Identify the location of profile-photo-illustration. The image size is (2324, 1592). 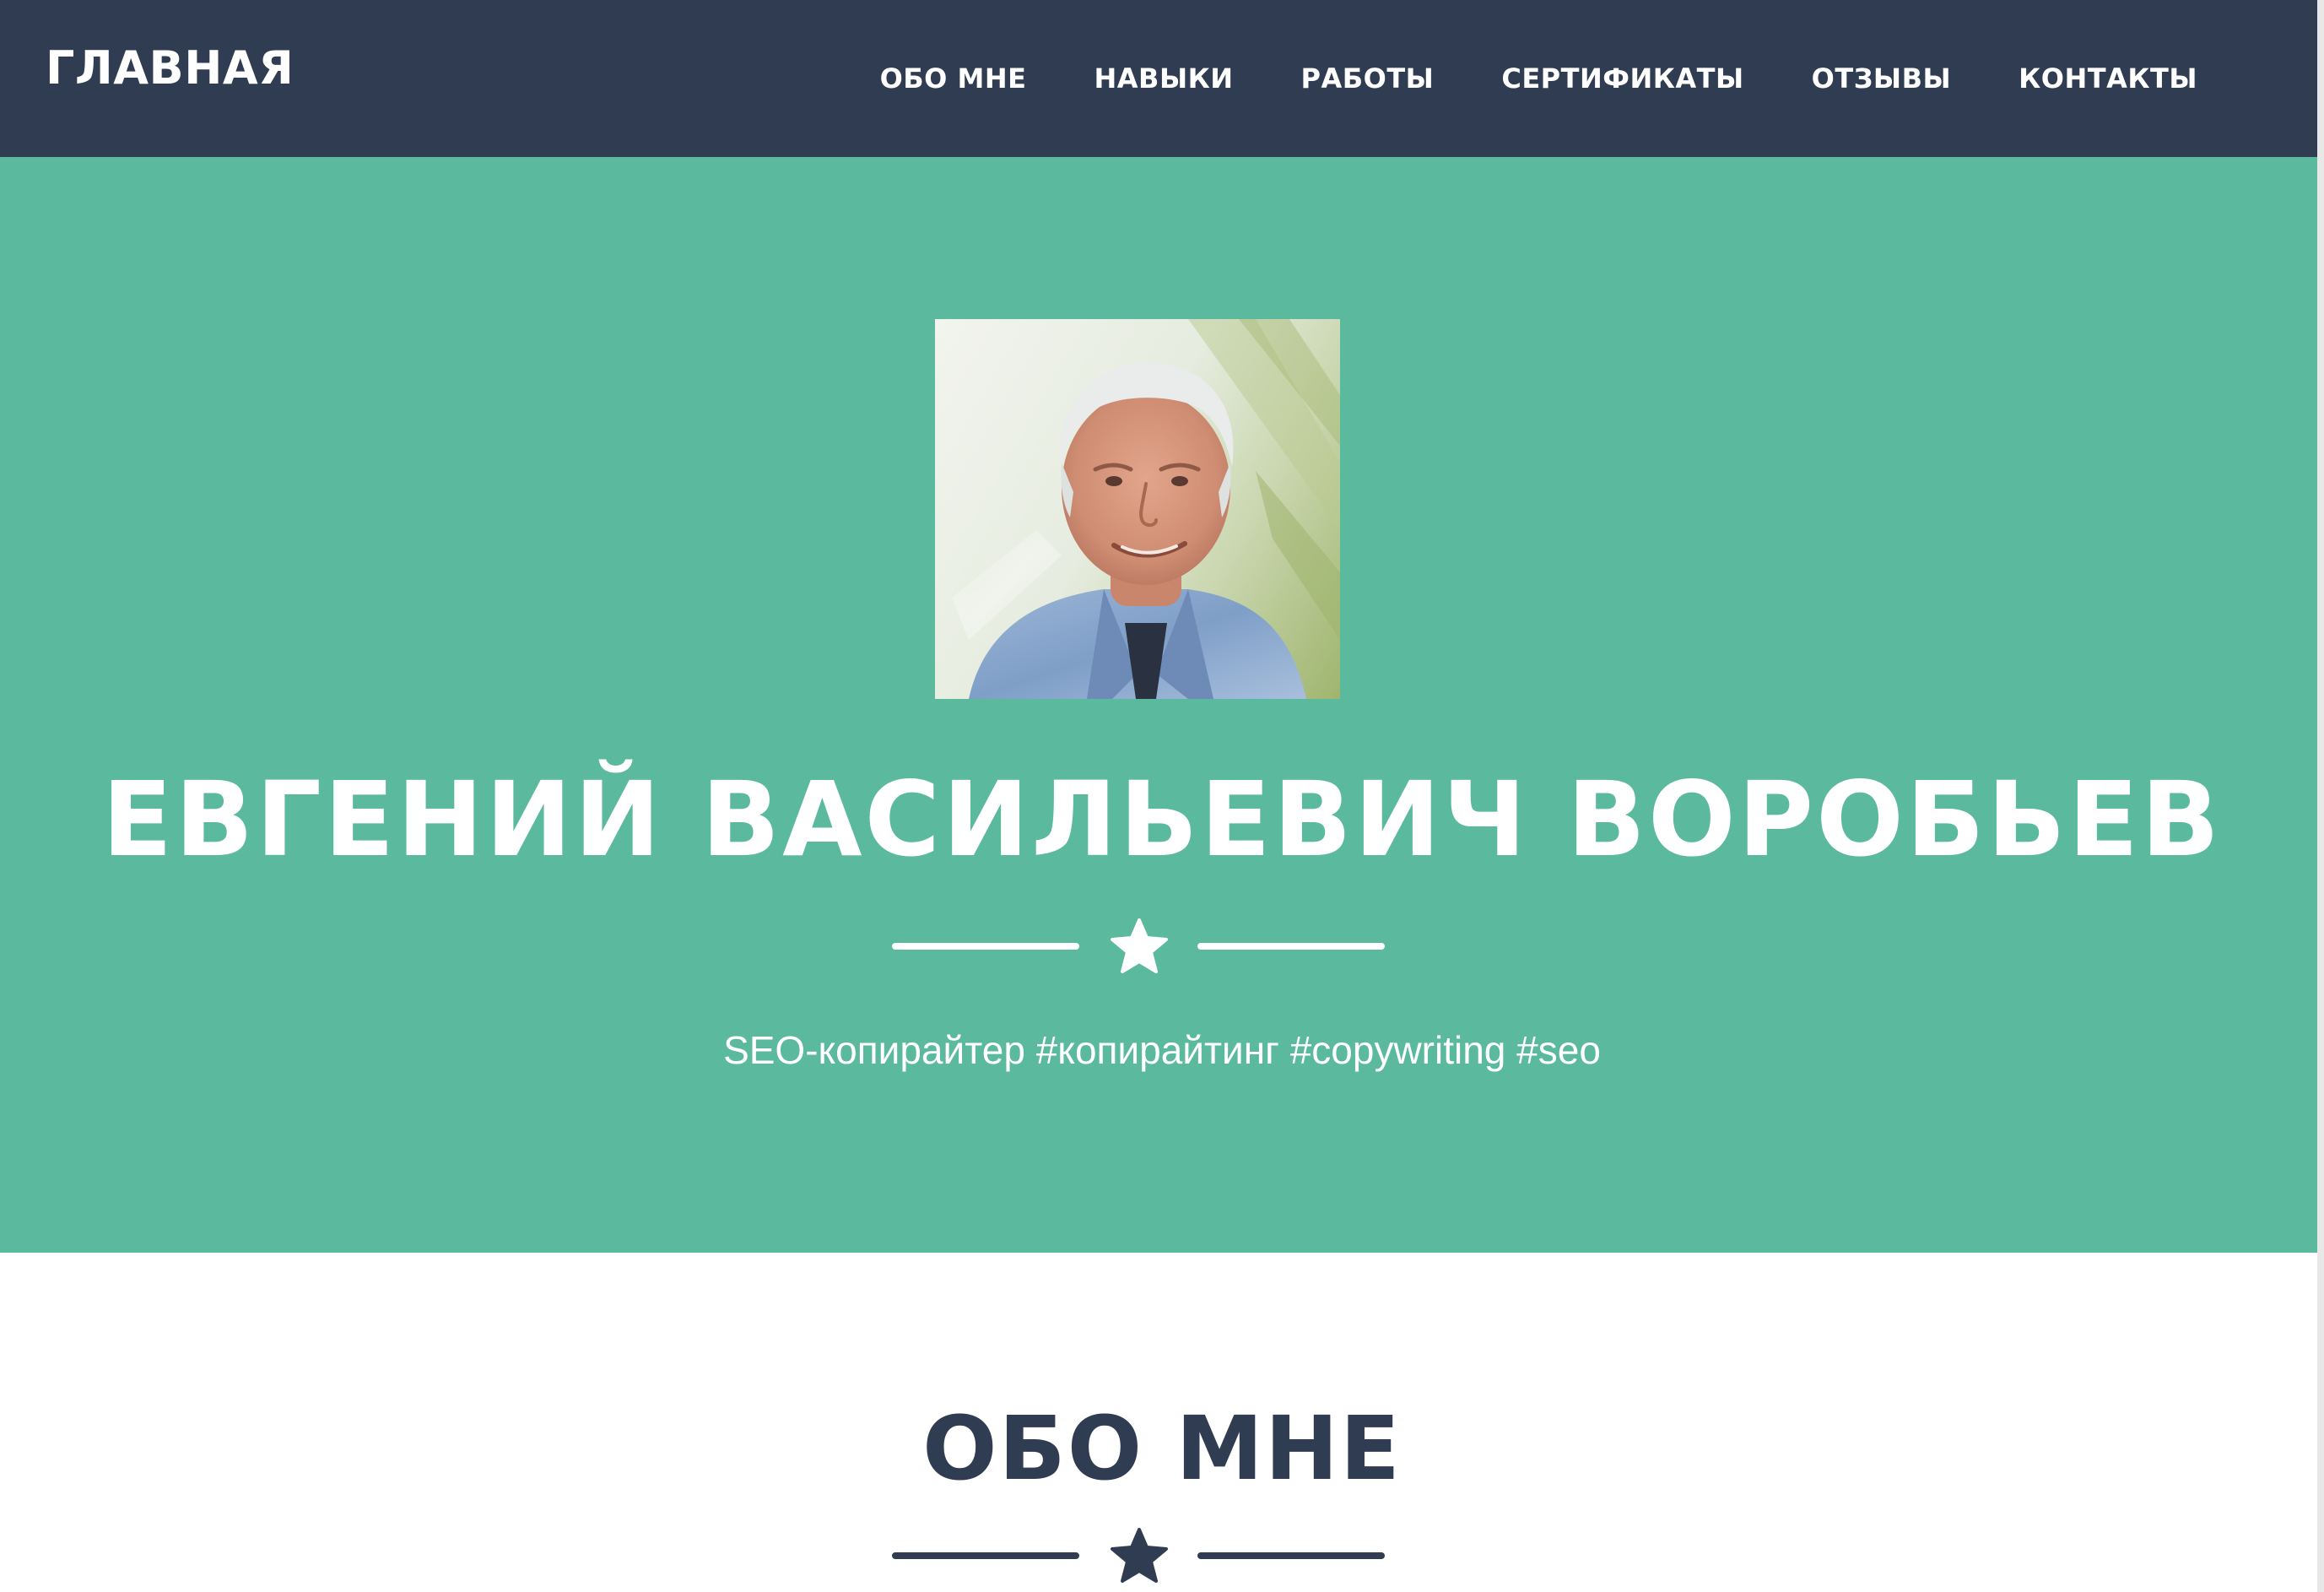
(1146, 509).